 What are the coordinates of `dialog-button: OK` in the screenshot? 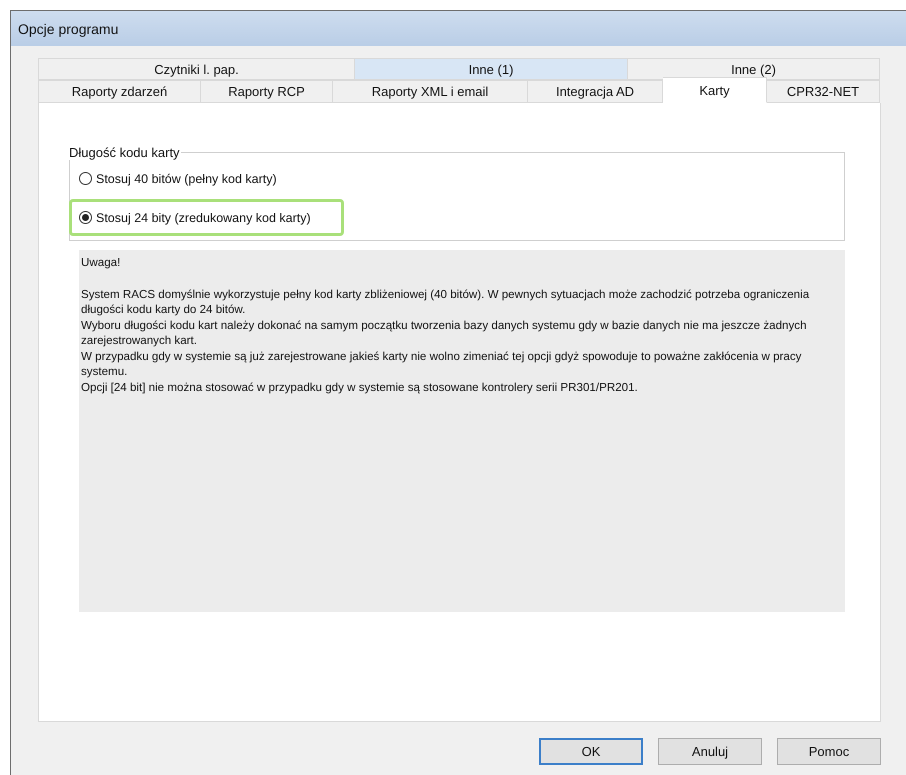 It's located at (591, 751).